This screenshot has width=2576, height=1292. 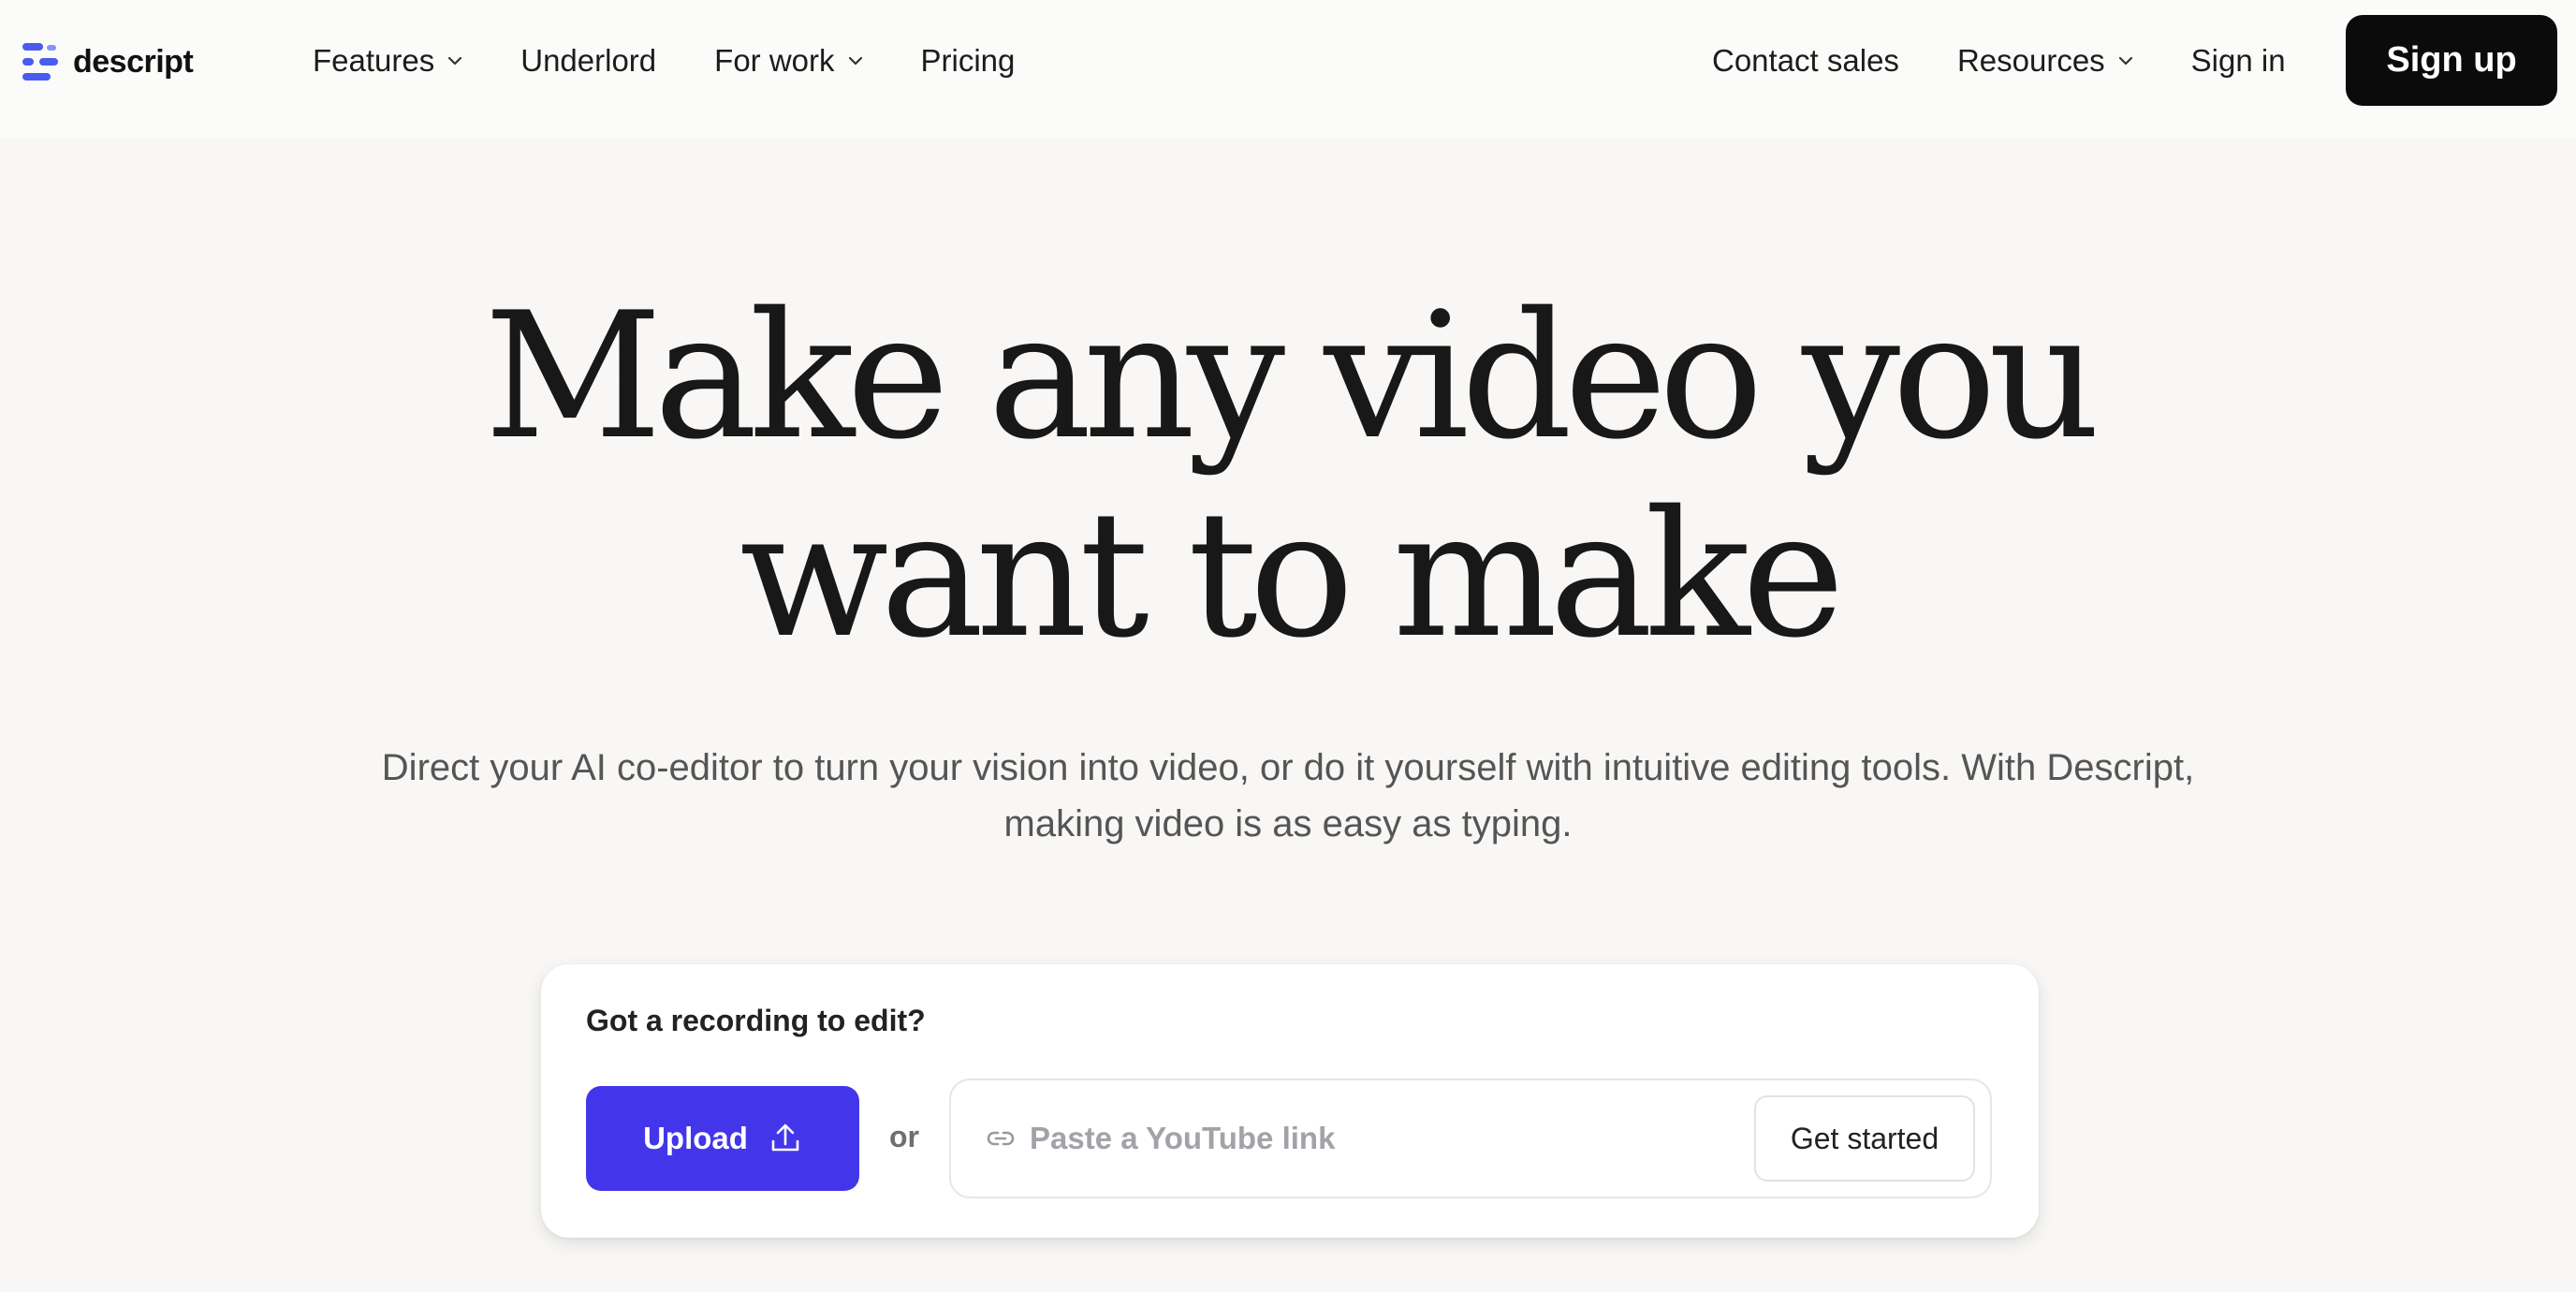 I want to click on or-separator: or, so click(x=904, y=1136).